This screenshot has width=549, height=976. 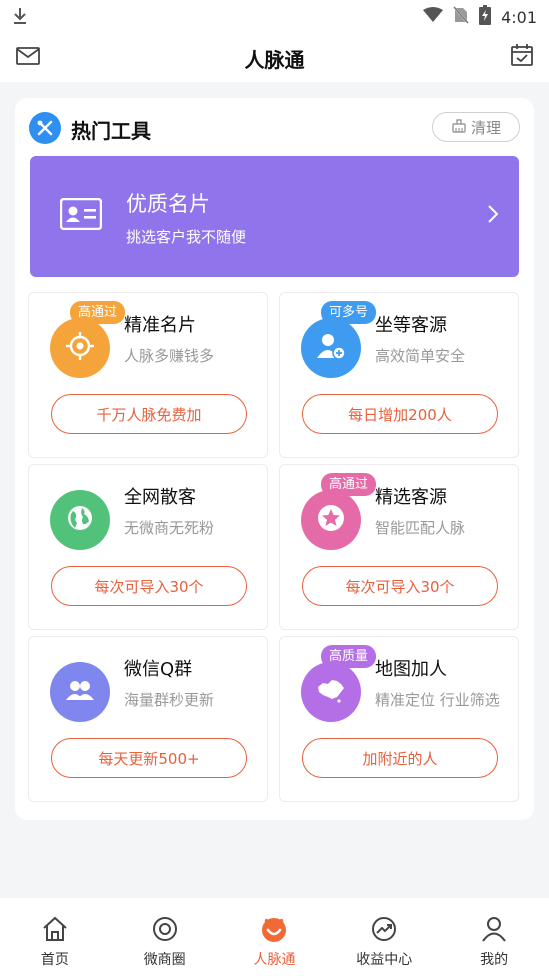 I want to click on id-card-icon, so click(x=81, y=215).